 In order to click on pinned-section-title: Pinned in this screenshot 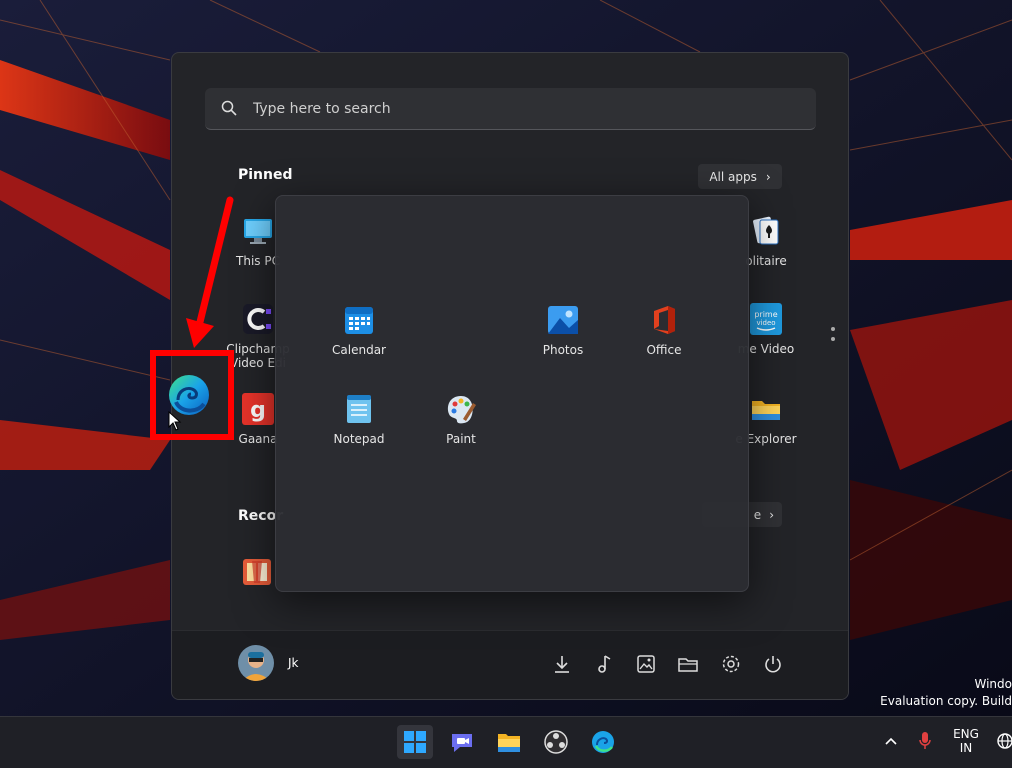, I will do `click(265, 175)`.